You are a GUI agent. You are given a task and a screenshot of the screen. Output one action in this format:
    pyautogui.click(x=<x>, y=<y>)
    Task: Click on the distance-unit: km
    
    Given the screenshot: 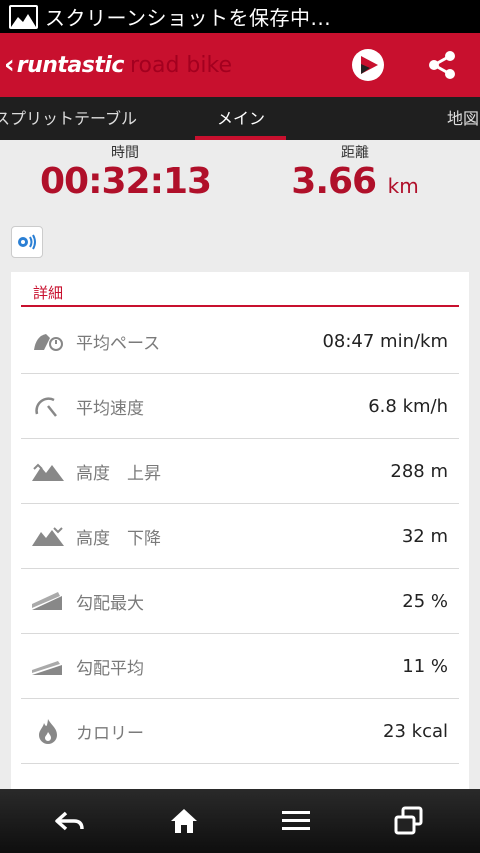 What is the action you would take?
    pyautogui.click(x=403, y=186)
    